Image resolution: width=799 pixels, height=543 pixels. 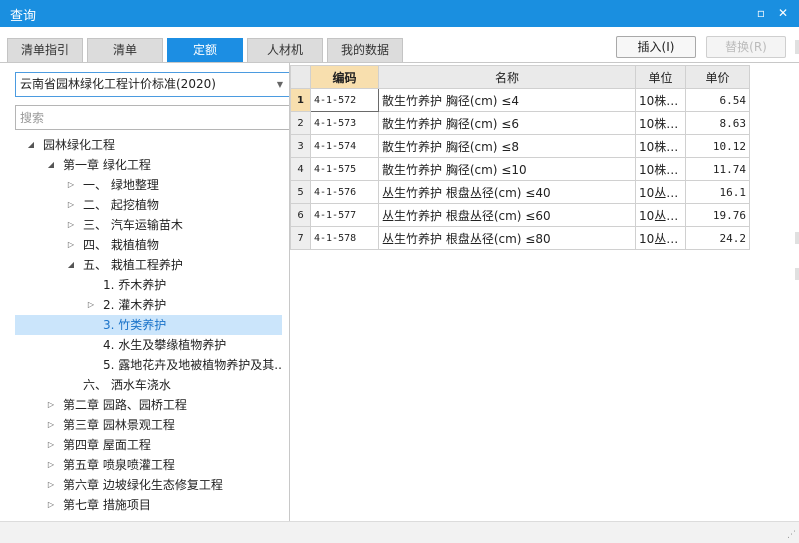 What do you see at coordinates (135, 305) in the screenshot?
I see `tree-item-label: 2. 灌木养护` at bounding box center [135, 305].